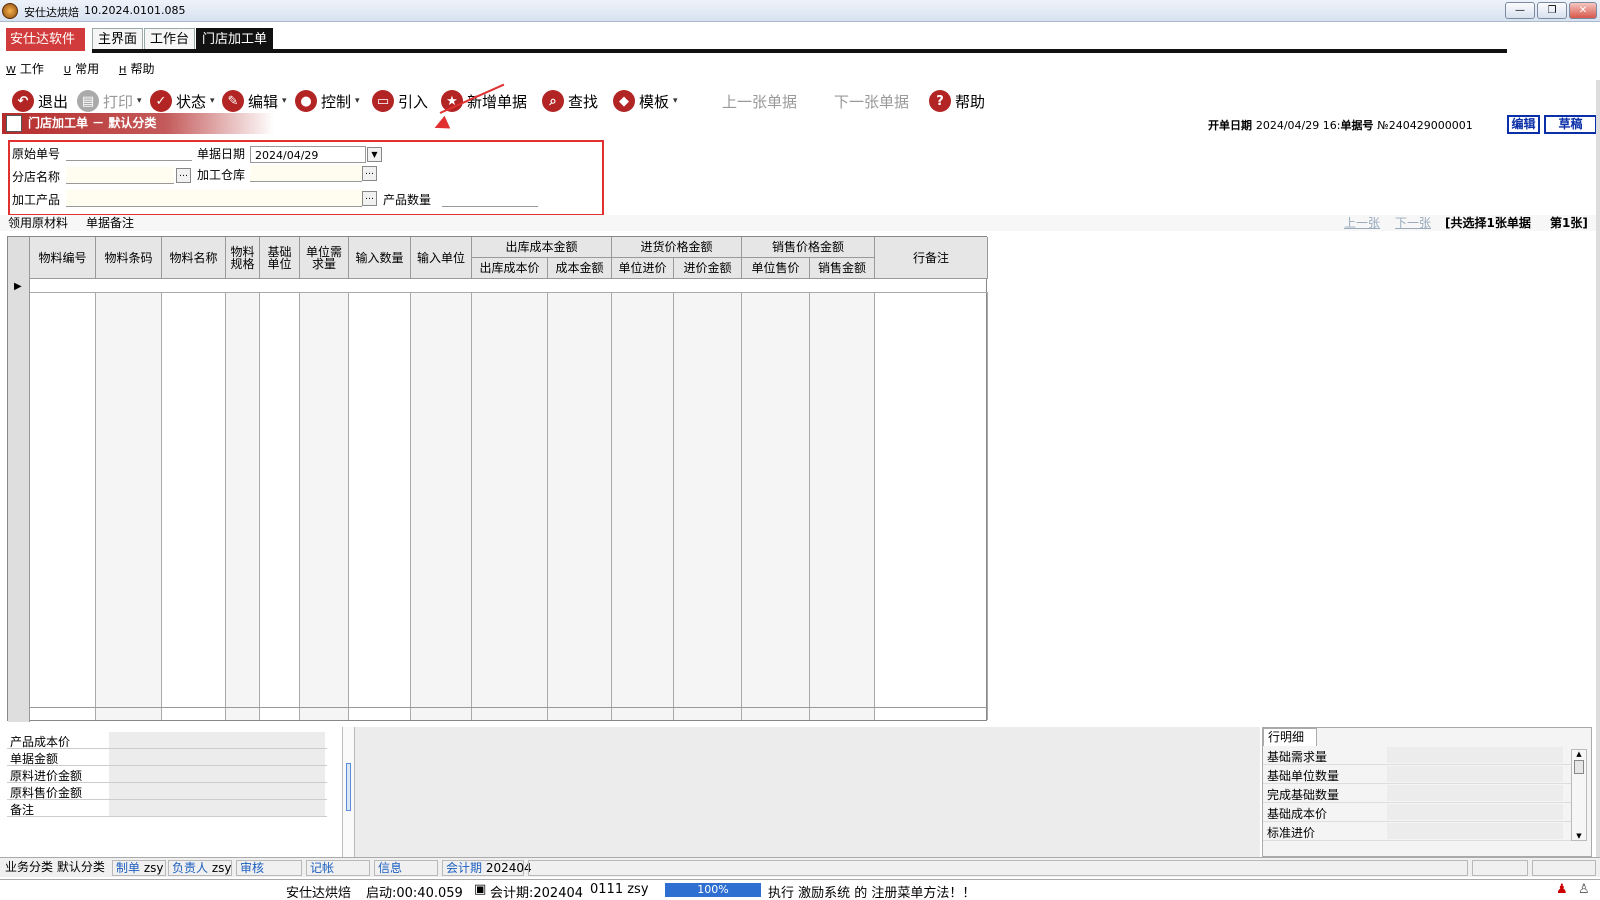 This screenshot has height=900, width=1600. I want to click on help-button: ? 帮助, so click(957, 101).